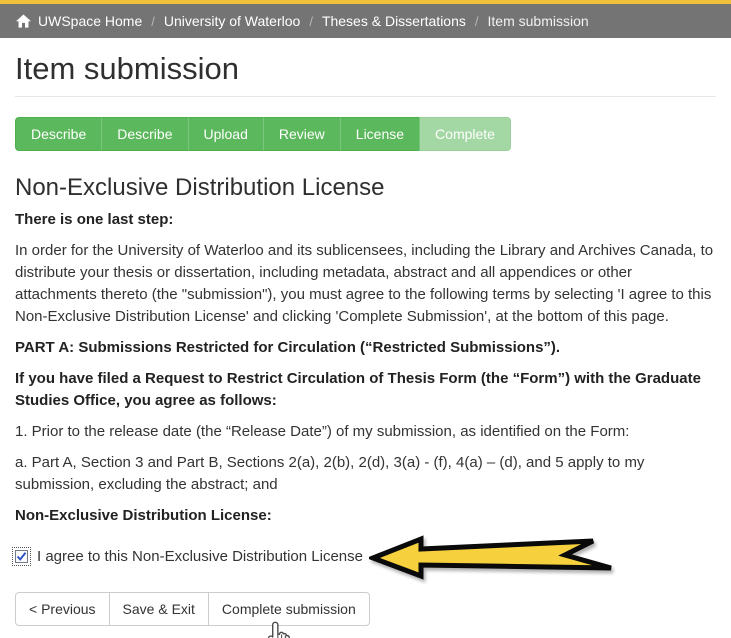 Image resolution: width=731 pixels, height=638 pixels. What do you see at coordinates (90, 21) in the screenshot?
I see `breadcrumb-item-home: UWSpace Home` at bounding box center [90, 21].